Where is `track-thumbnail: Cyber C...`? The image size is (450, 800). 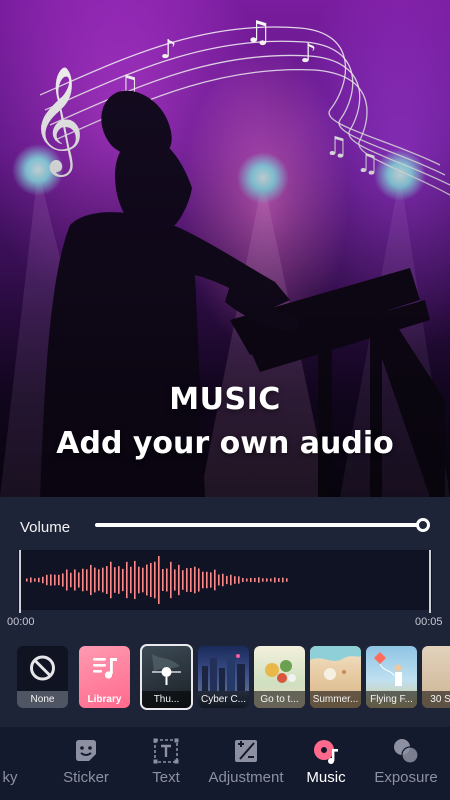 track-thumbnail: Cyber C... is located at coordinates (223, 677).